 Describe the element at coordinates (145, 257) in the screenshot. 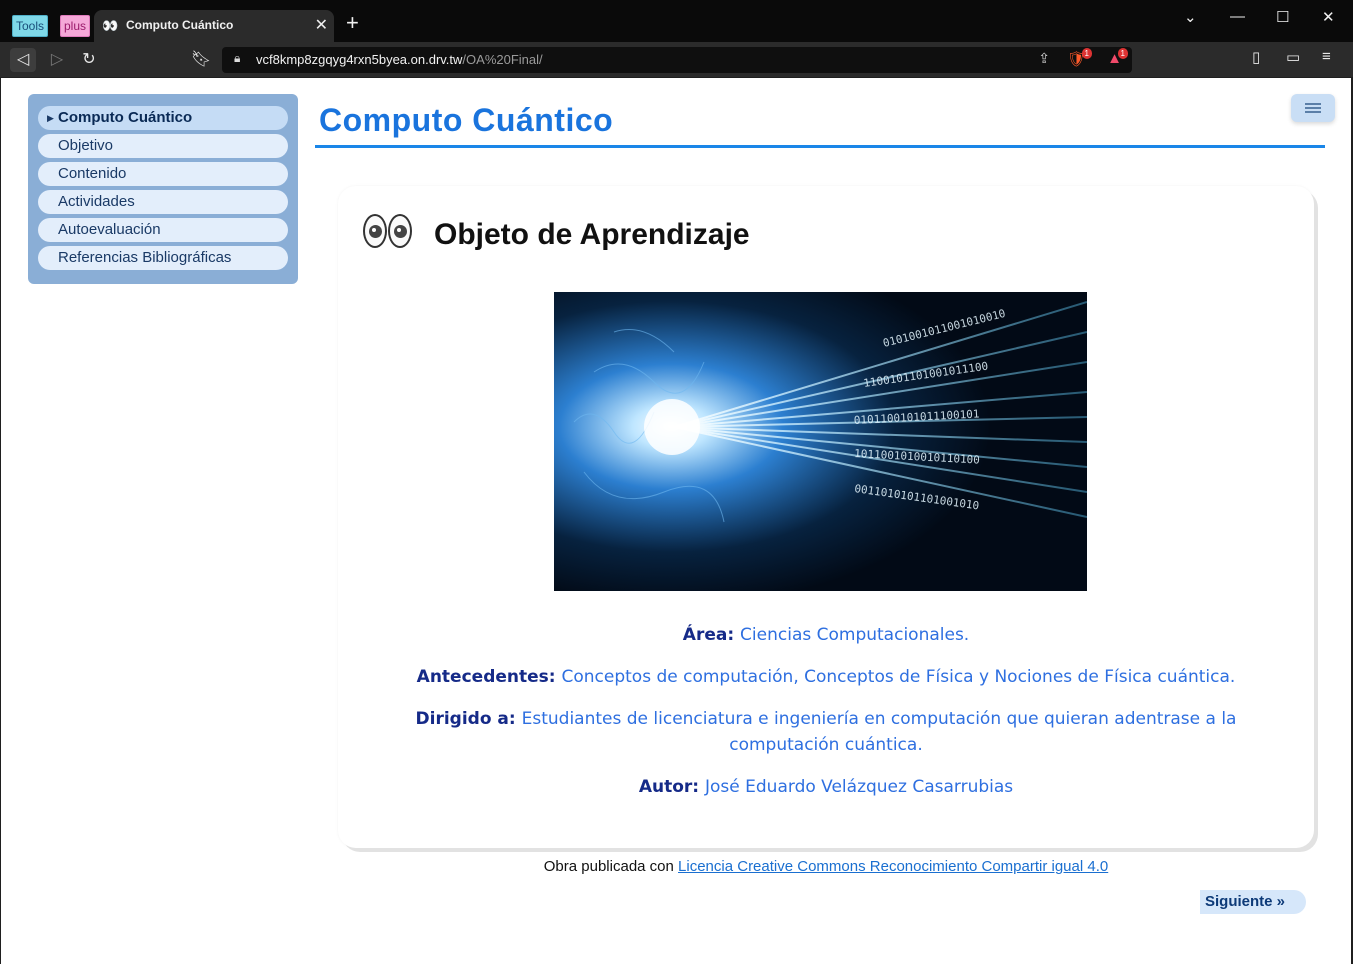

I see `sidebar-item-label: Referencias Bibliográficas` at that location.